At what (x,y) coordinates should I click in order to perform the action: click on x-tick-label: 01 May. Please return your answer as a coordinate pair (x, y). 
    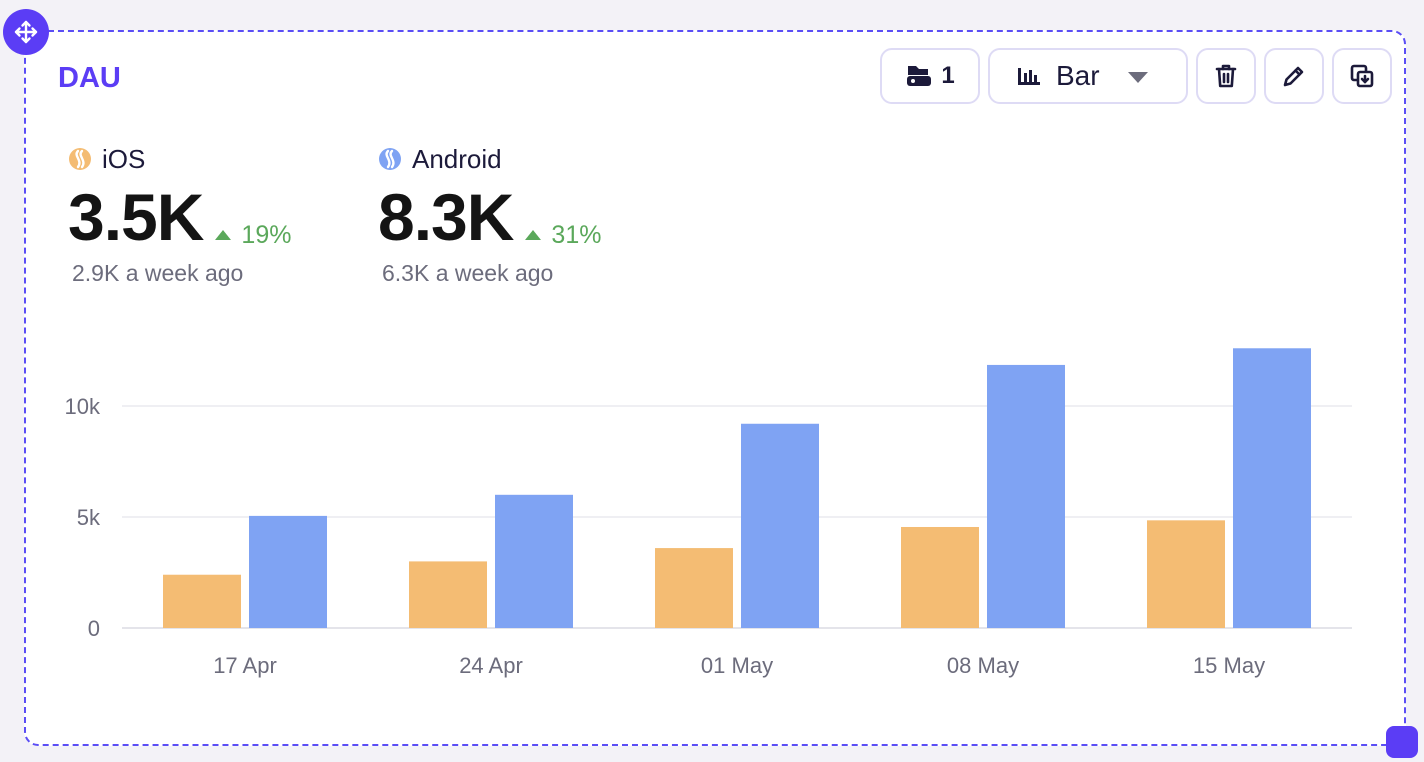
    Looking at the image, I should click on (737, 665).